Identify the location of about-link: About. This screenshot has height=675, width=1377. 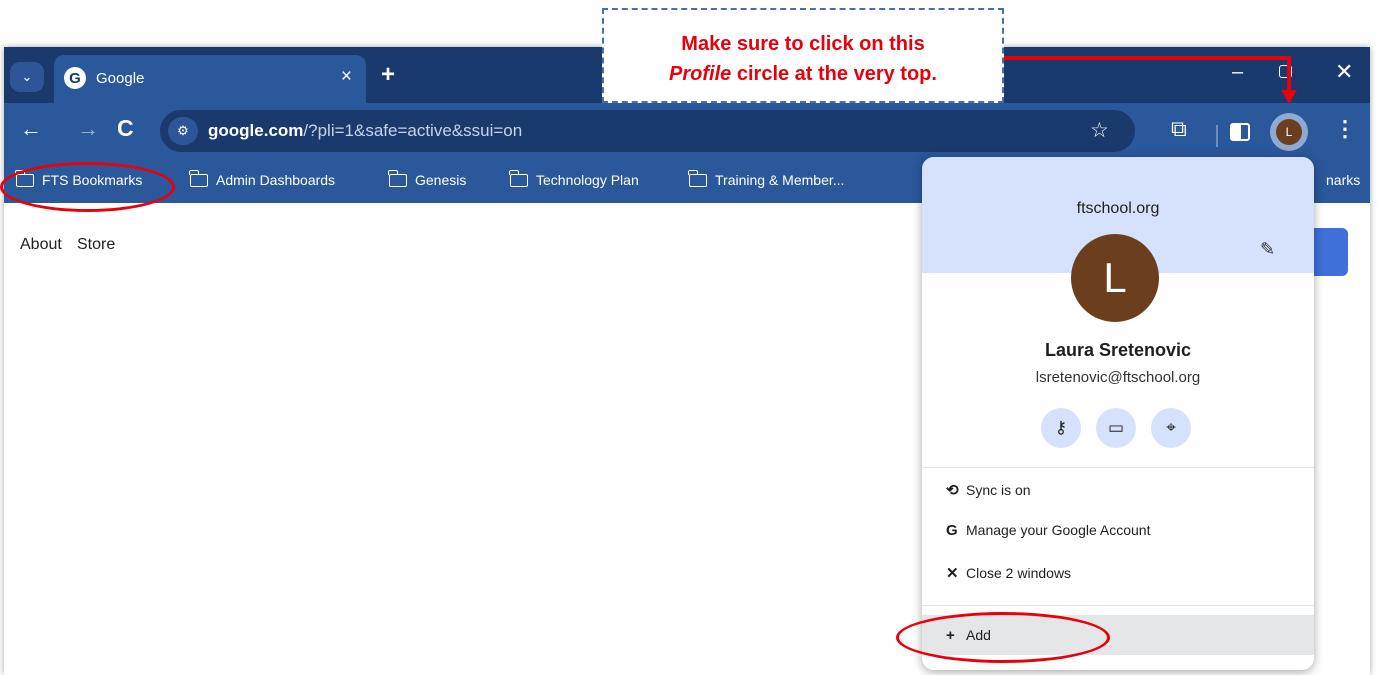
(41, 245).